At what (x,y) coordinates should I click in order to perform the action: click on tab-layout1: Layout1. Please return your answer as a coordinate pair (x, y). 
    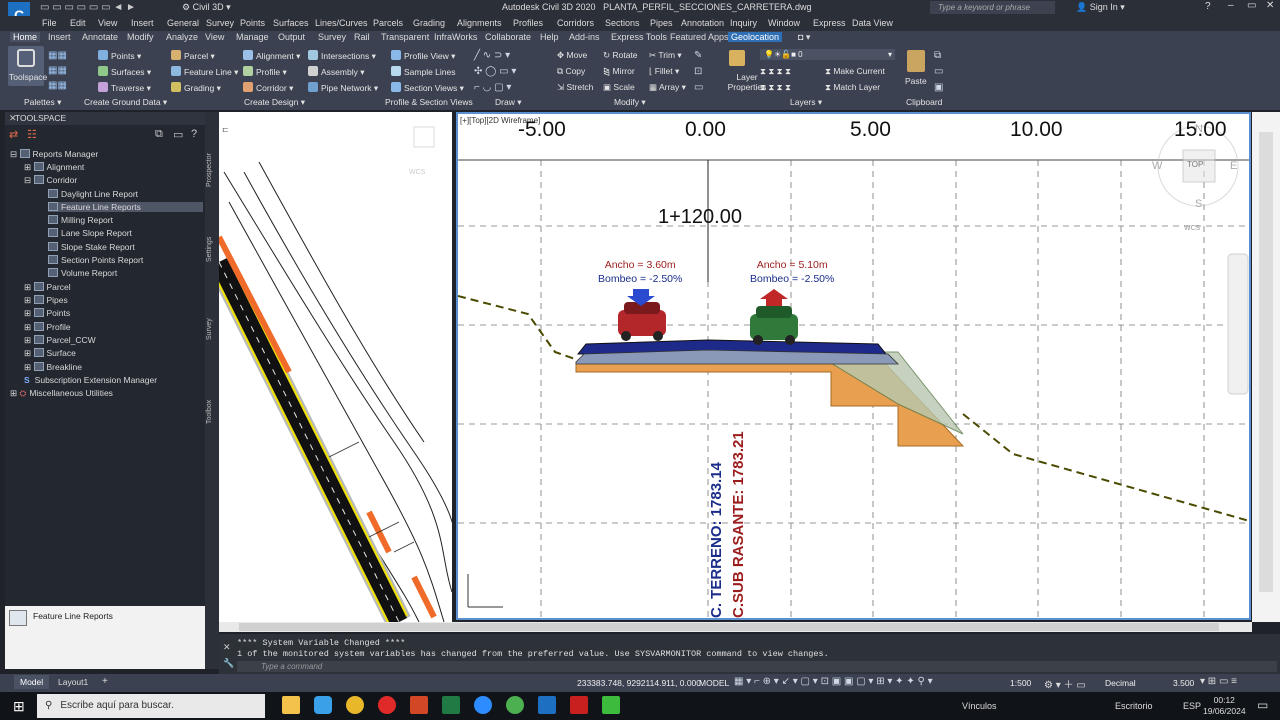
    Looking at the image, I should click on (73, 682).